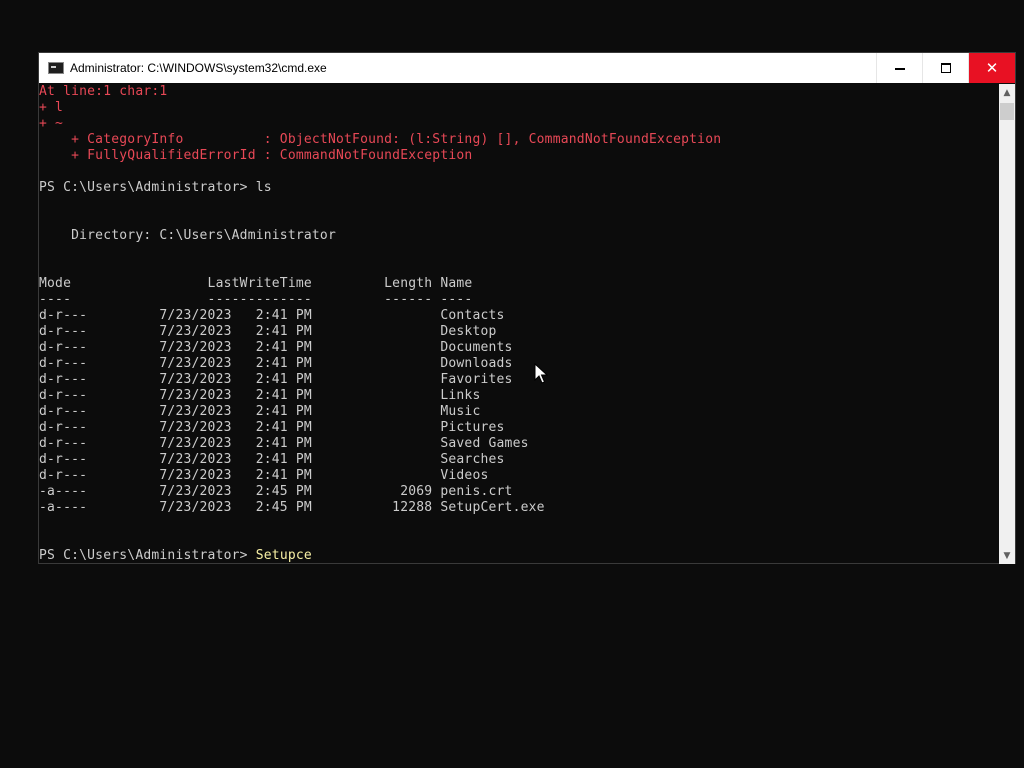  I want to click on close-button: ✕, so click(991, 68).